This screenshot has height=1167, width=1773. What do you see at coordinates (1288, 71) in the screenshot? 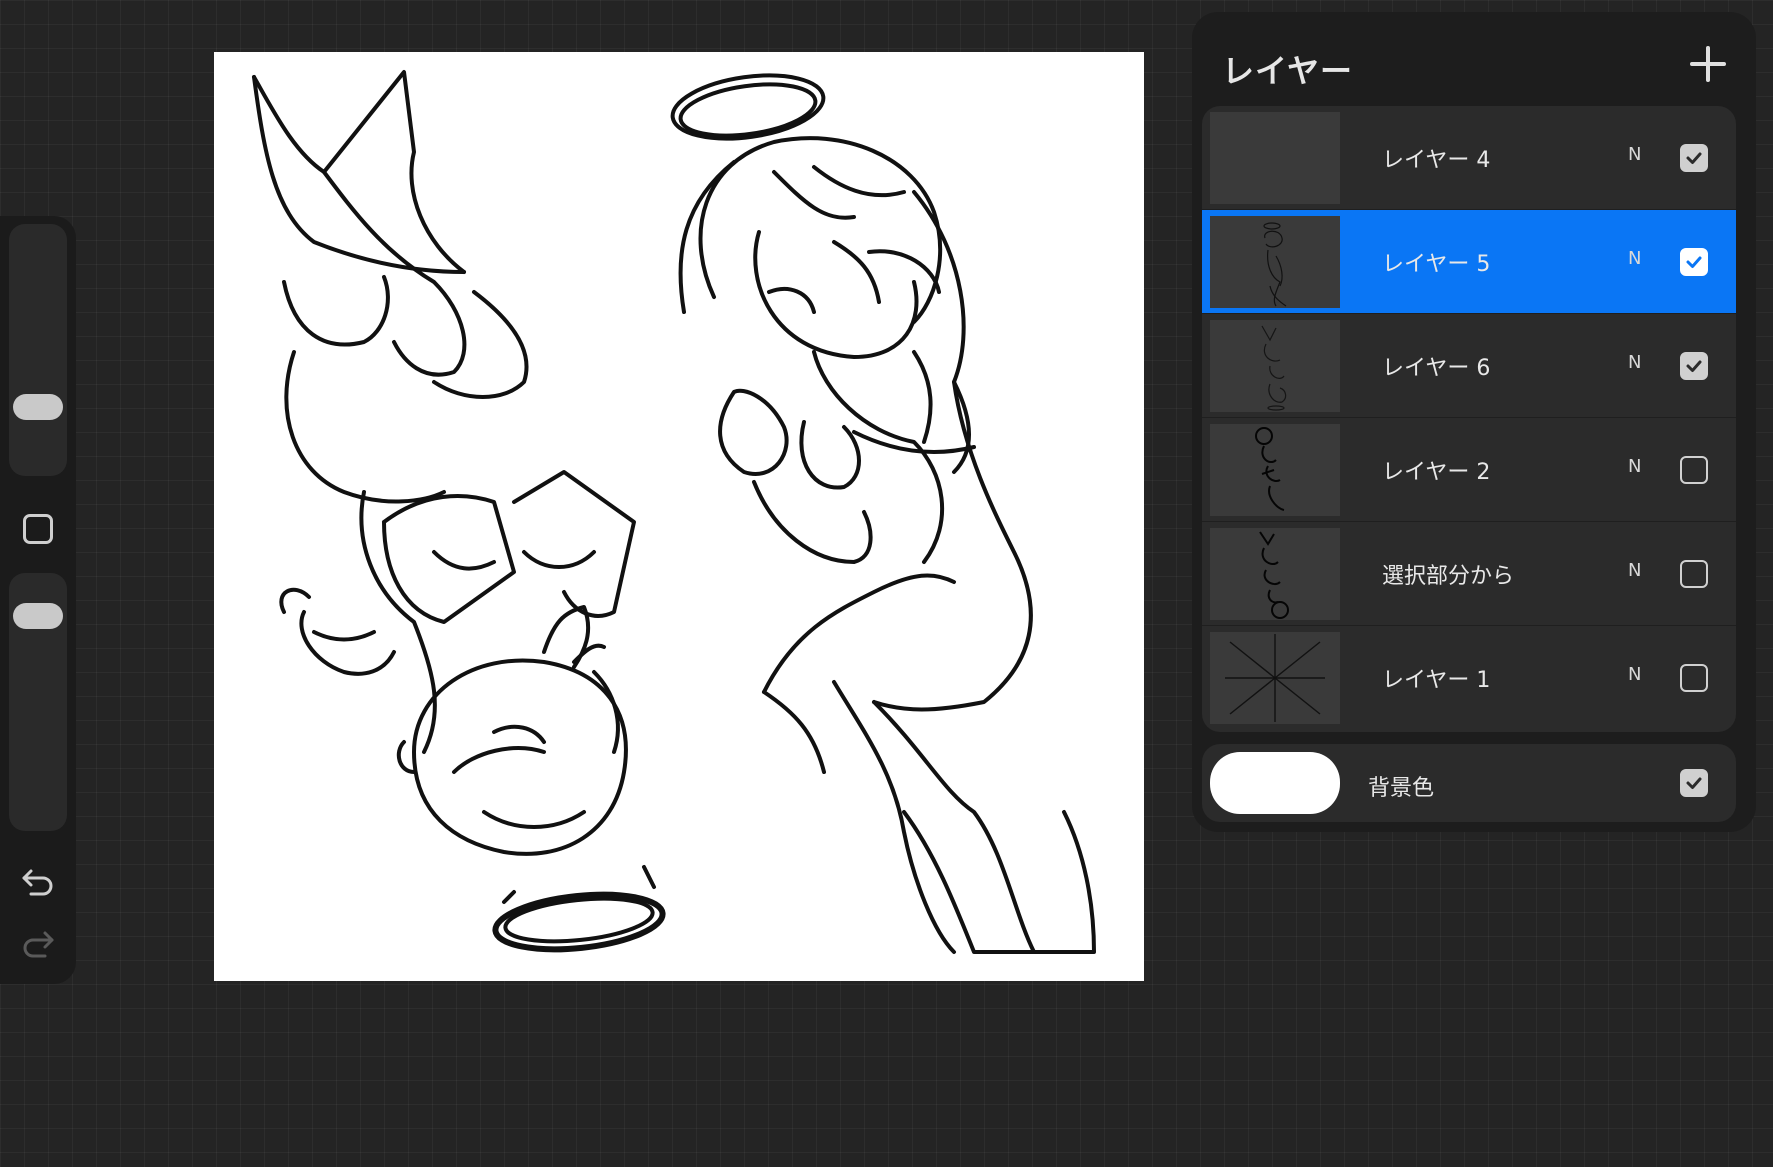
I see `layers-panel-title: レイヤー` at bounding box center [1288, 71].